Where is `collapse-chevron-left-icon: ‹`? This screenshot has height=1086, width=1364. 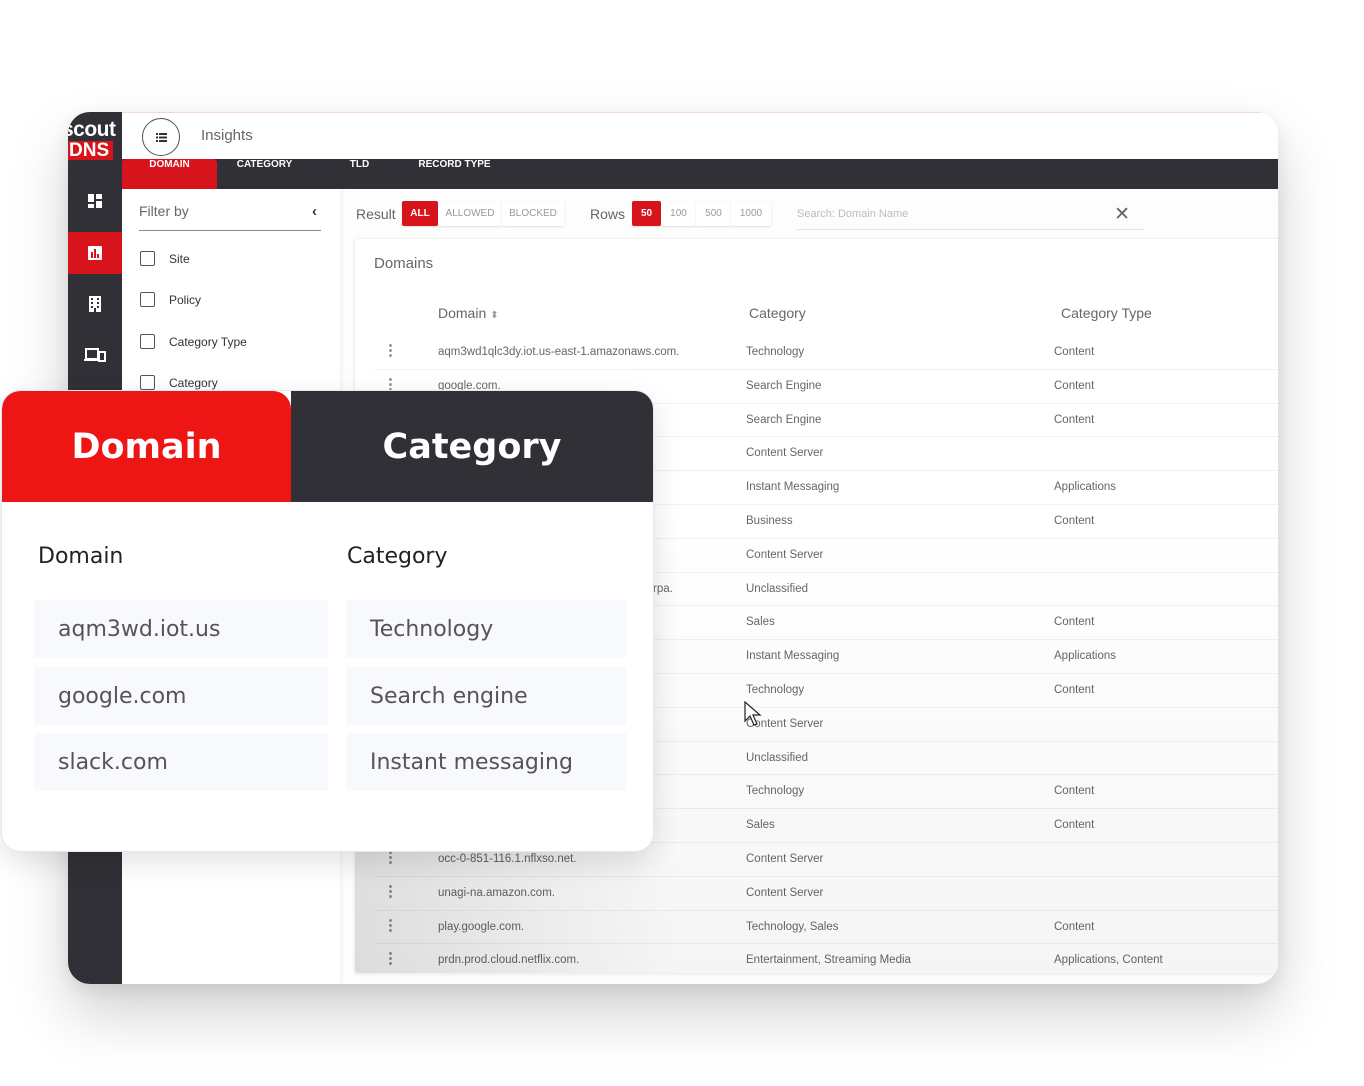 collapse-chevron-left-icon: ‹ is located at coordinates (314, 211).